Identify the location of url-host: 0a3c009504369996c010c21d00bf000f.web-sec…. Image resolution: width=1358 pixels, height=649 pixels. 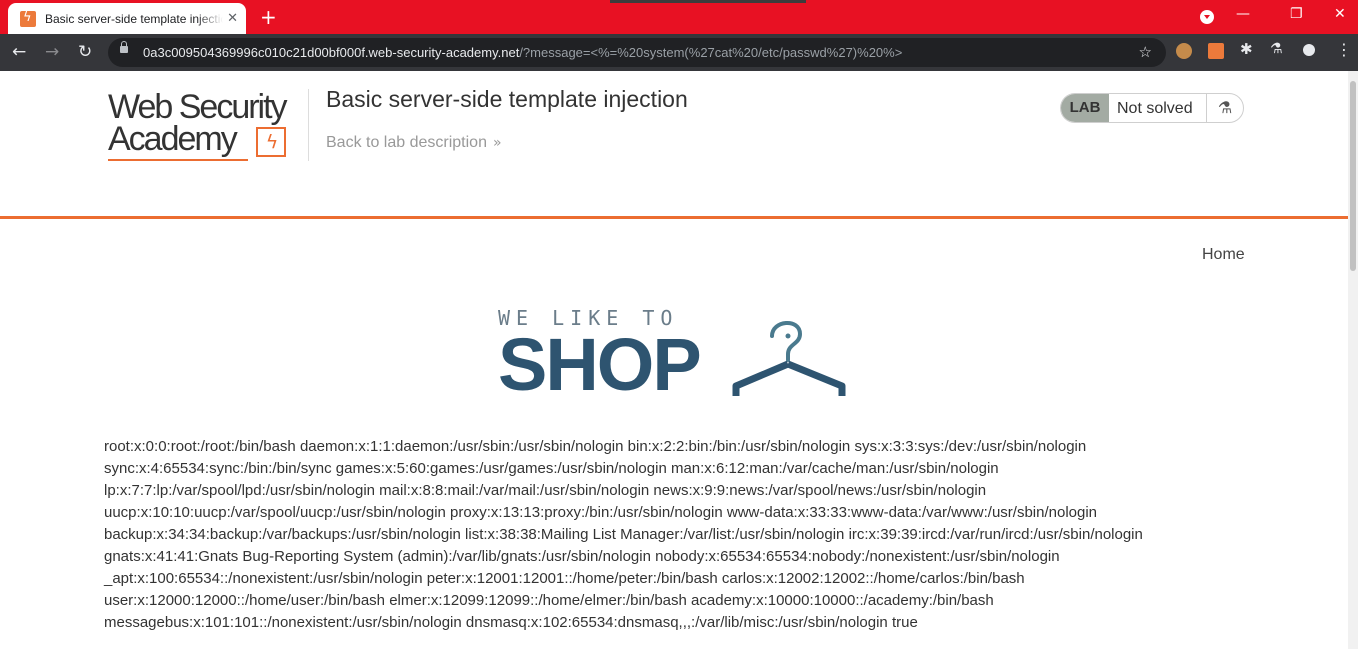
(331, 52).